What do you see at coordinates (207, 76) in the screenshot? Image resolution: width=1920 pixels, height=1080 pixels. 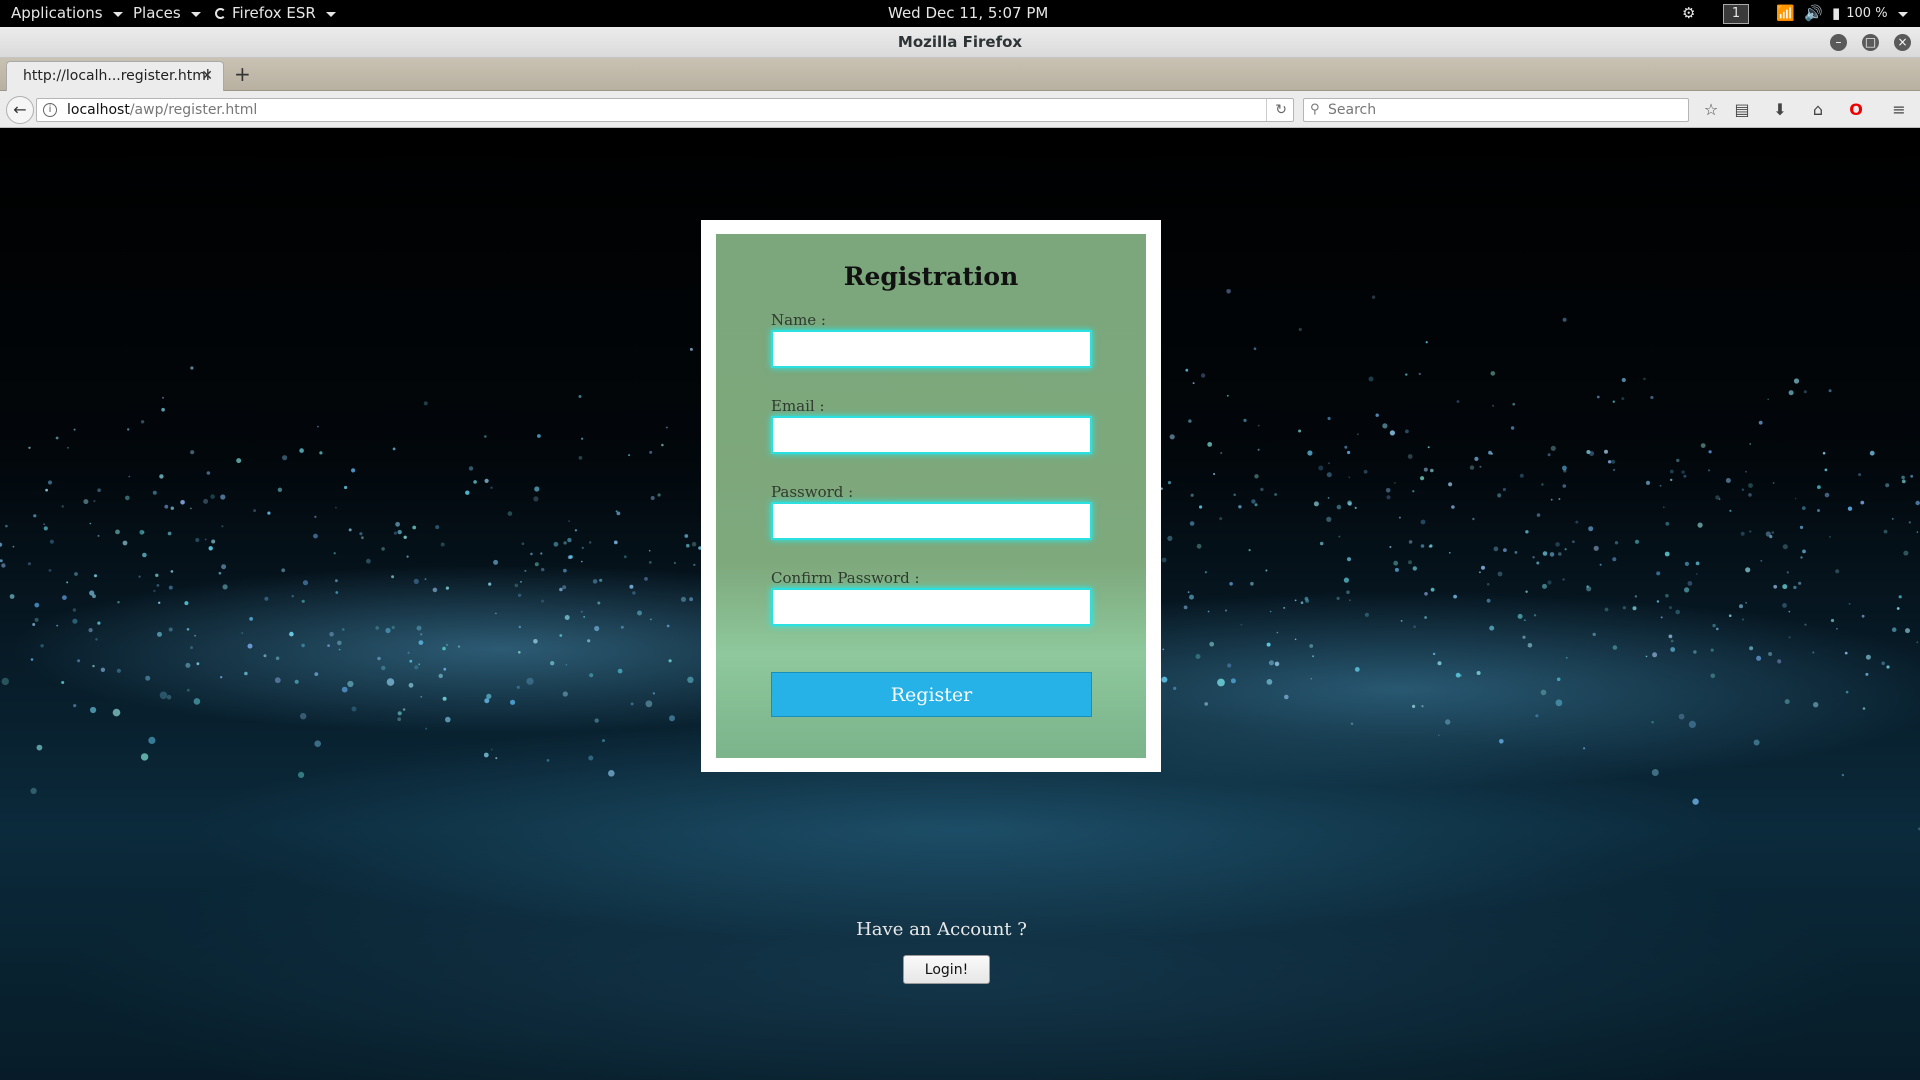 I see `close-icon: ✕` at bounding box center [207, 76].